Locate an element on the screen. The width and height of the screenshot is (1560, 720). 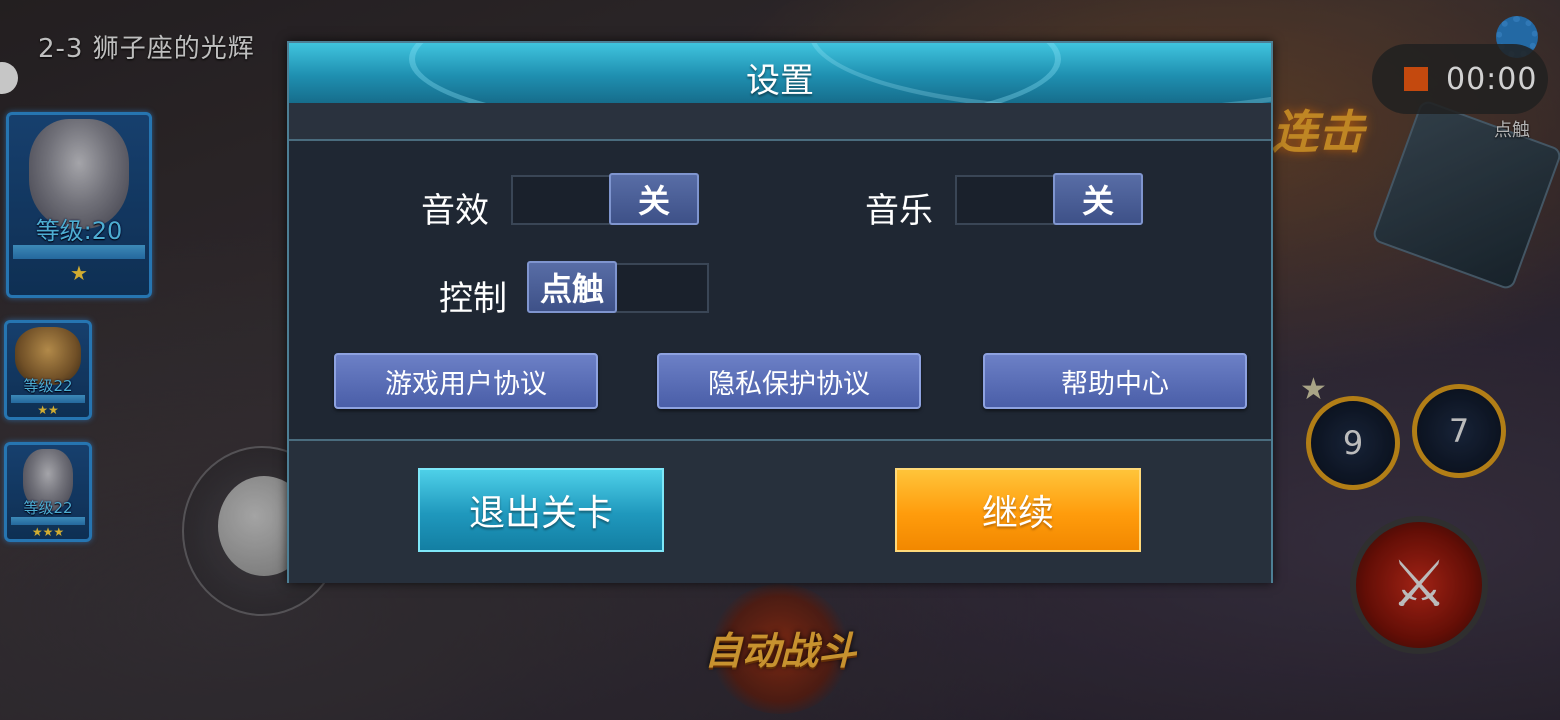
modal-header: 设置 is located at coordinates (780, 73).